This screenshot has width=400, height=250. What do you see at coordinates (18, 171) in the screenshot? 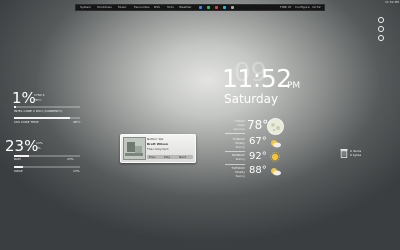
I see `swap-label: SWAP` at bounding box center [18, 171].